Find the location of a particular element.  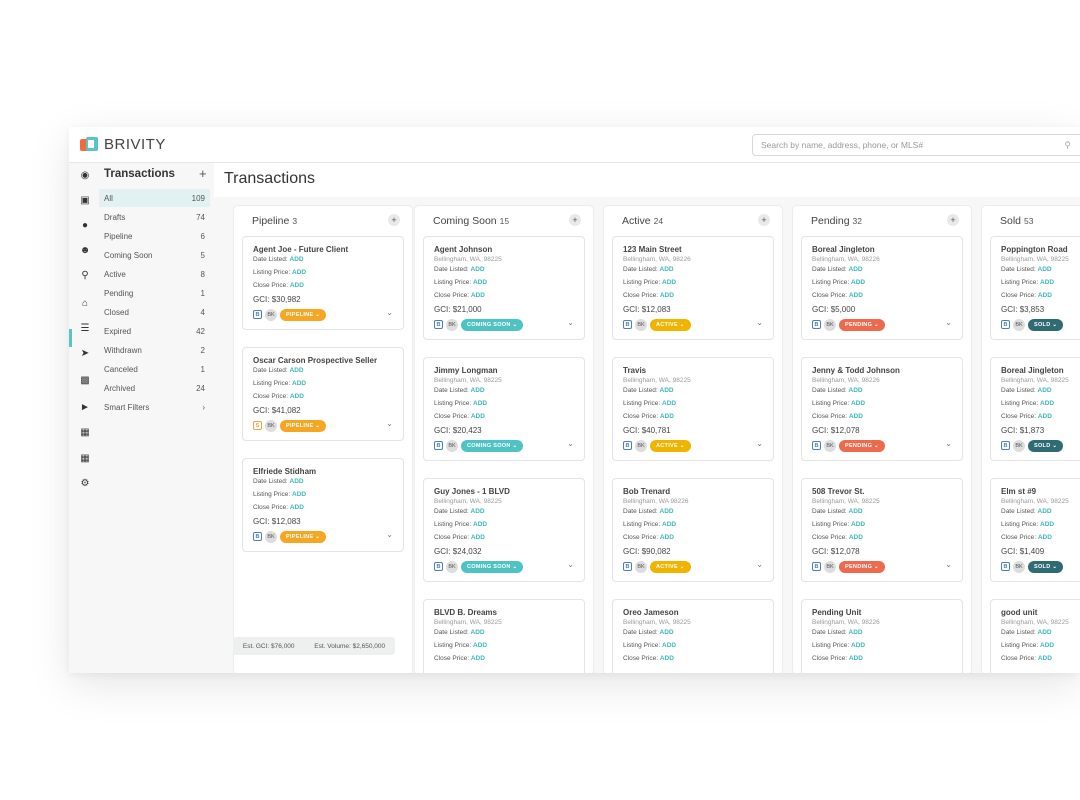

sidebar-item-pending: Pending 1 is located at coordinates (154, 293).